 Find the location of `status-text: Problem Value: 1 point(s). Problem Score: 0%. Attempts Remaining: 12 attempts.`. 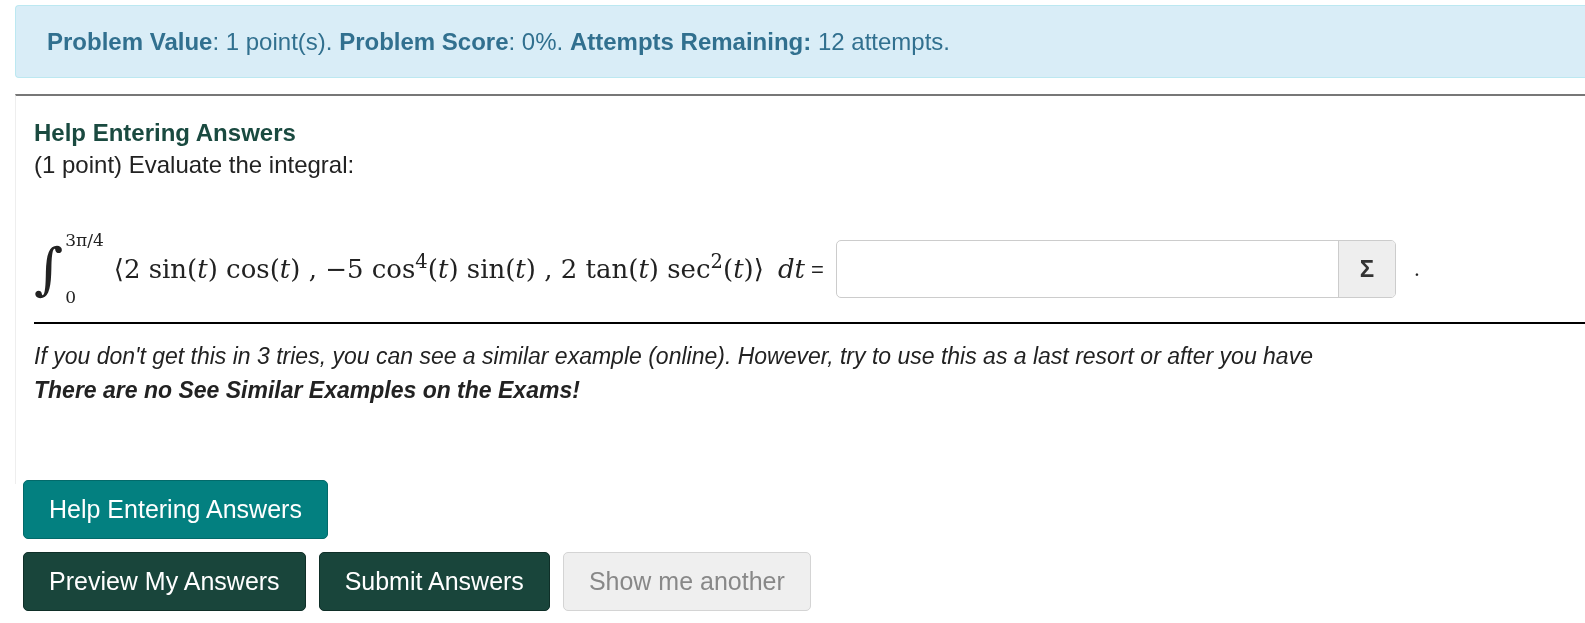

status-text: Problem Value: 1 point(s). Problem Score: 0%. Attempts Remaining: 12 attempts. is located at coordinates (498, 41).